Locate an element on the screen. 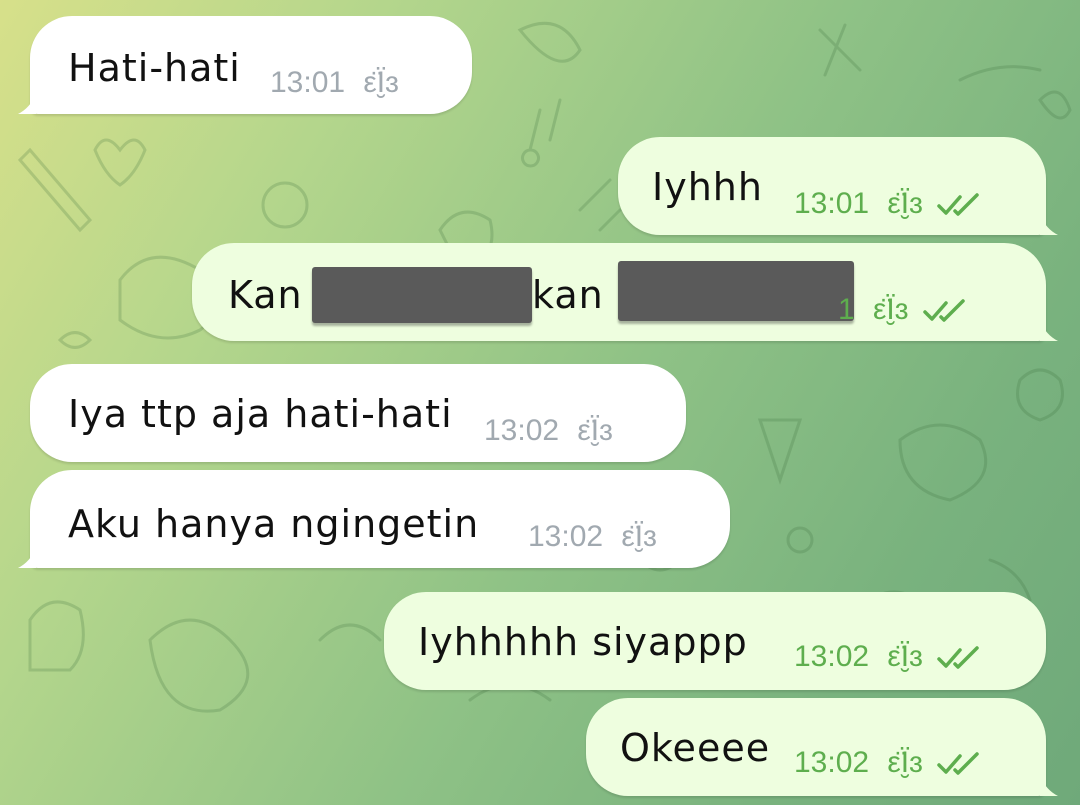 This screenshot has height=805, width=1080. message-text: Okeeee is located at coordinates (695, 748).